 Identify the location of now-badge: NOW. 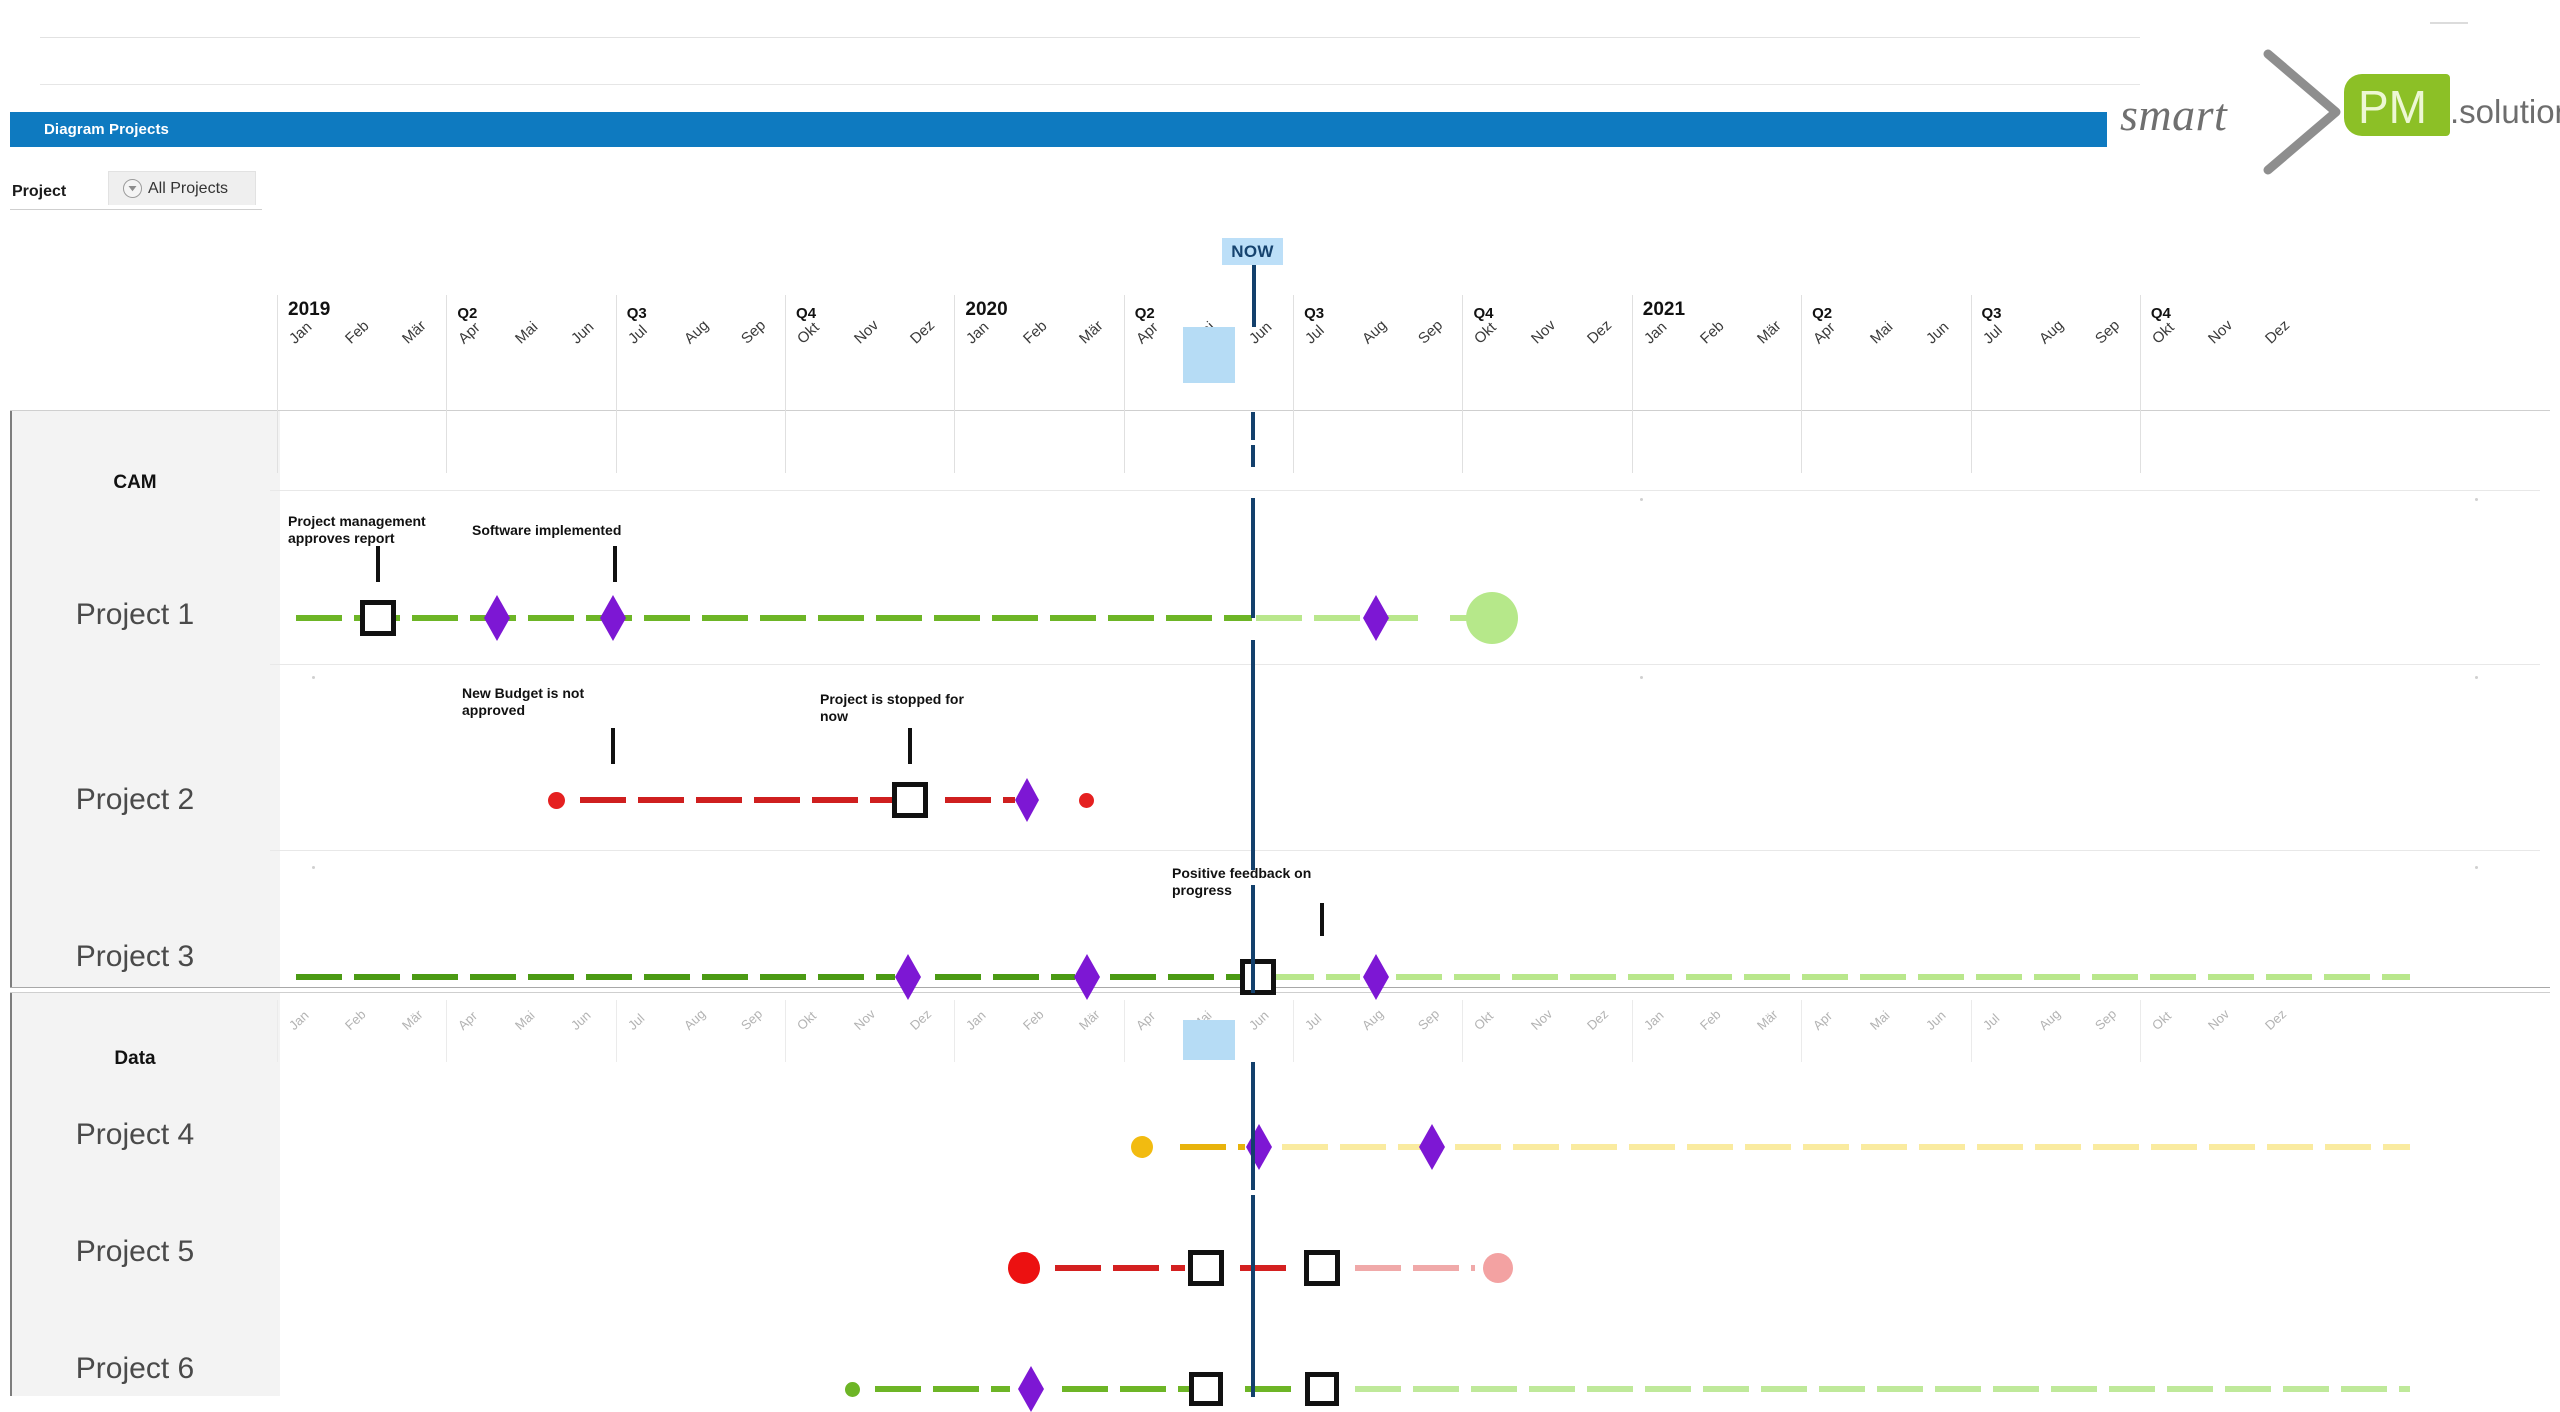
(1252, 251).